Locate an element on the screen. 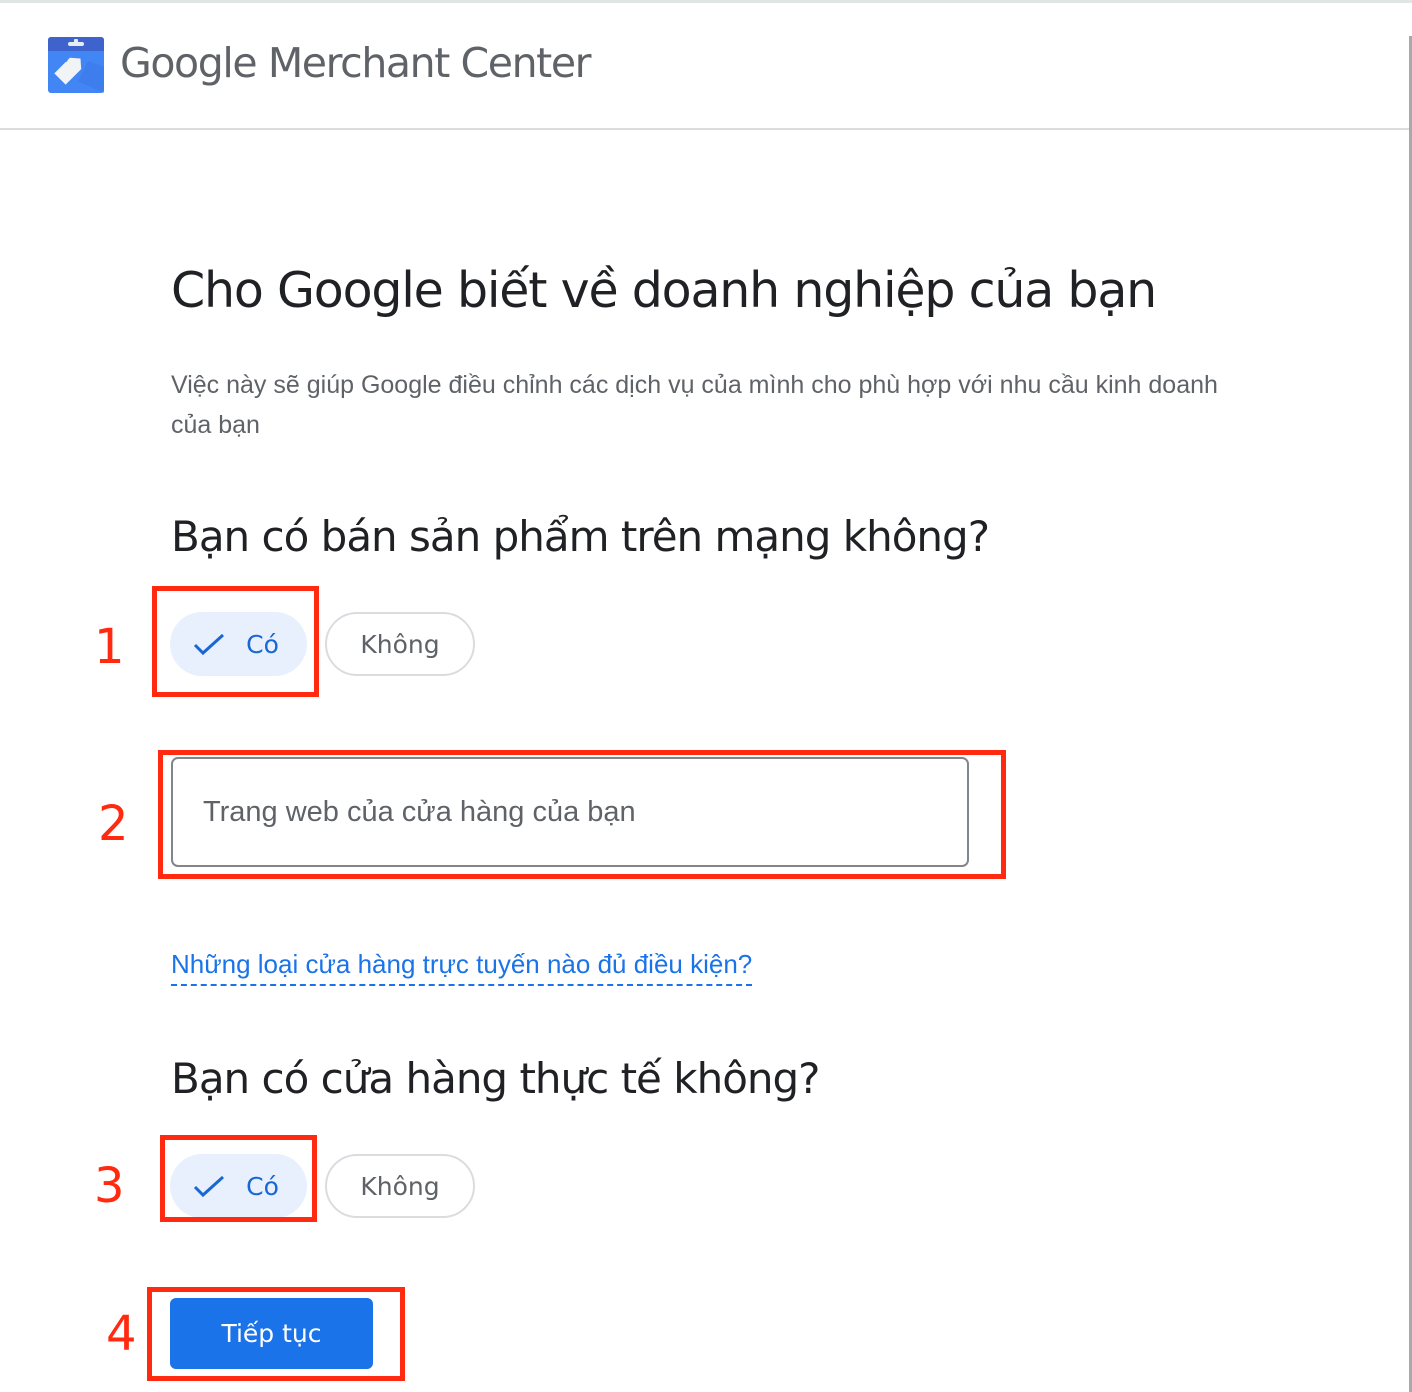 This screenshot has height=1392, width=1412. app-title: Google Merchant Center is located at coordinates (356, 63).